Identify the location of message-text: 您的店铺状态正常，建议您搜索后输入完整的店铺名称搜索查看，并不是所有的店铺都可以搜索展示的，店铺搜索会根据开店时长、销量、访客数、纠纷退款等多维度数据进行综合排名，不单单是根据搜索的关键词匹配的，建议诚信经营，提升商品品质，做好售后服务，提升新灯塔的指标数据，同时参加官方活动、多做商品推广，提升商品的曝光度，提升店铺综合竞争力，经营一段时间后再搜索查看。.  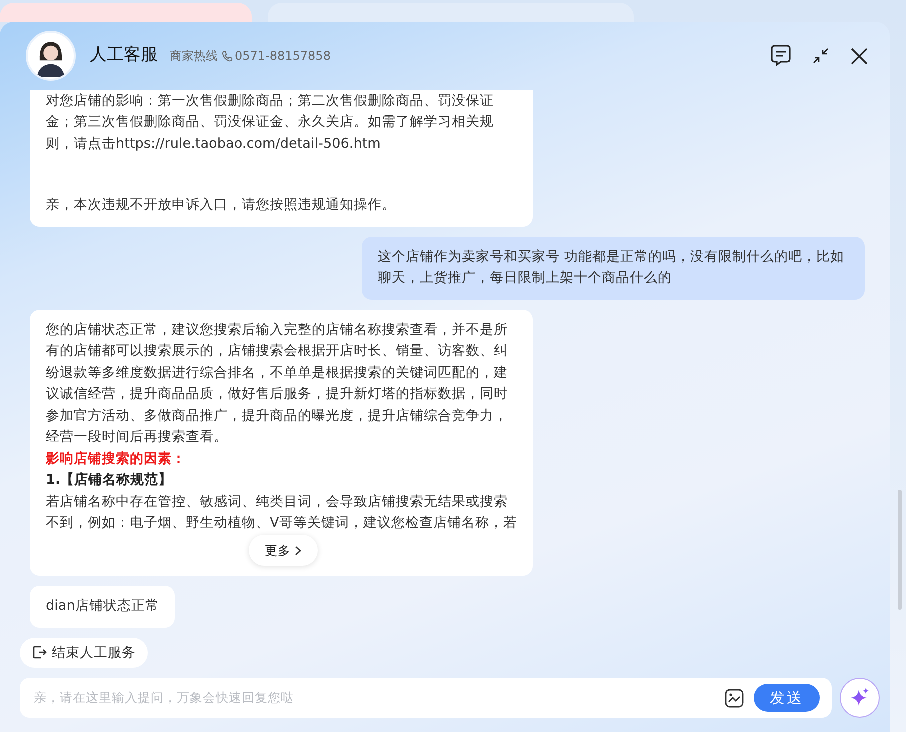
(277, 384).